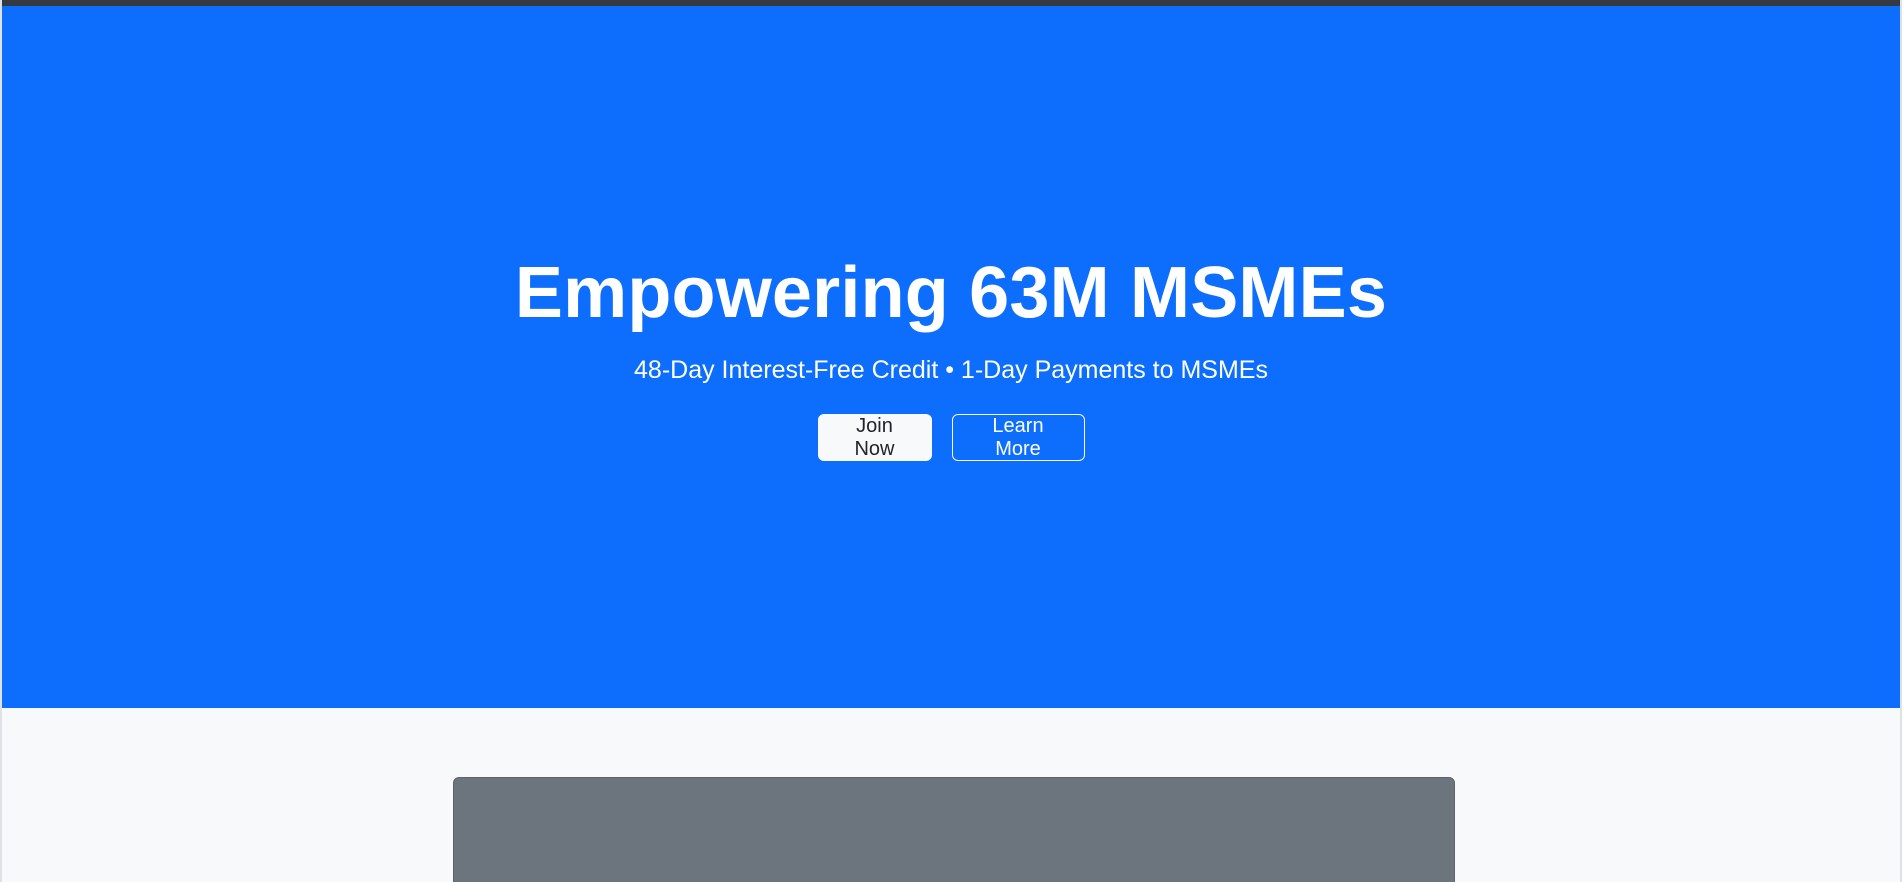  What do you see at coordinates (951, 293) in the screenshot?
I see `hero-title: Empowering 63M MSMEs` at bounding box center [951, 293].